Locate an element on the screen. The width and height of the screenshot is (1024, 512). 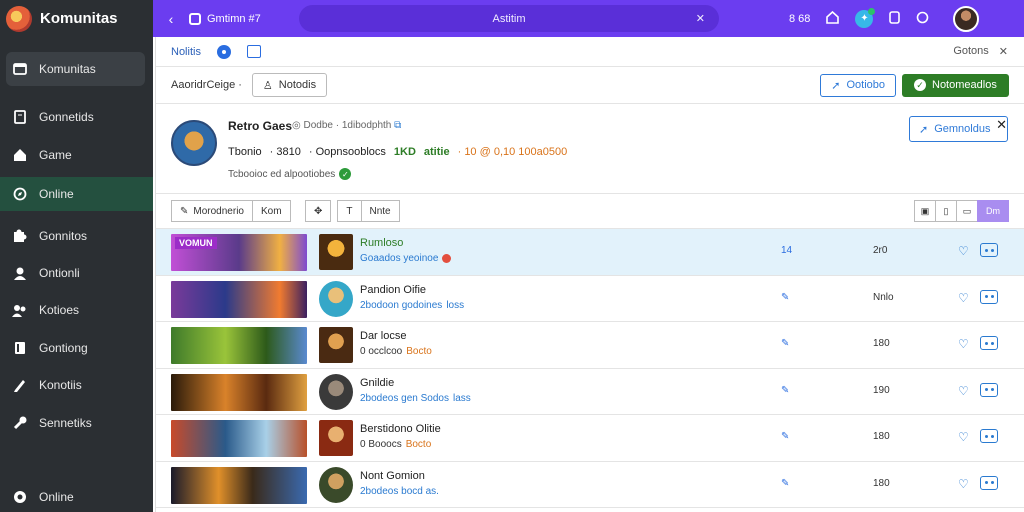
row-title: Pandion Oifie is located at coordinates (393, 289).